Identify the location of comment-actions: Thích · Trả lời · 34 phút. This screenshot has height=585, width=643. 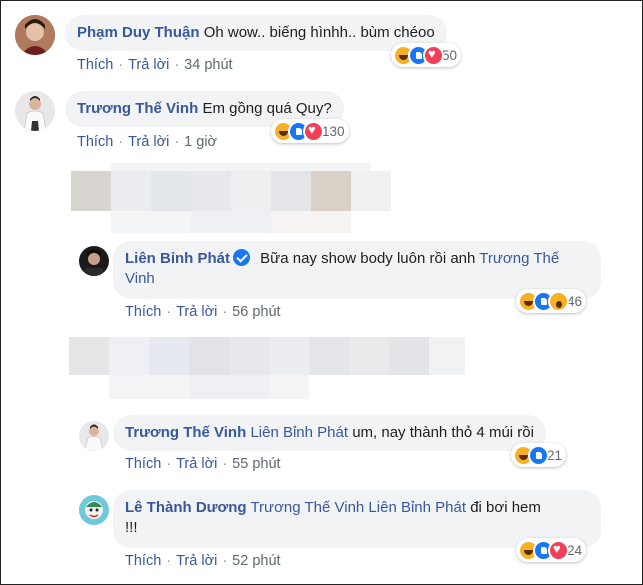
(155, 65).